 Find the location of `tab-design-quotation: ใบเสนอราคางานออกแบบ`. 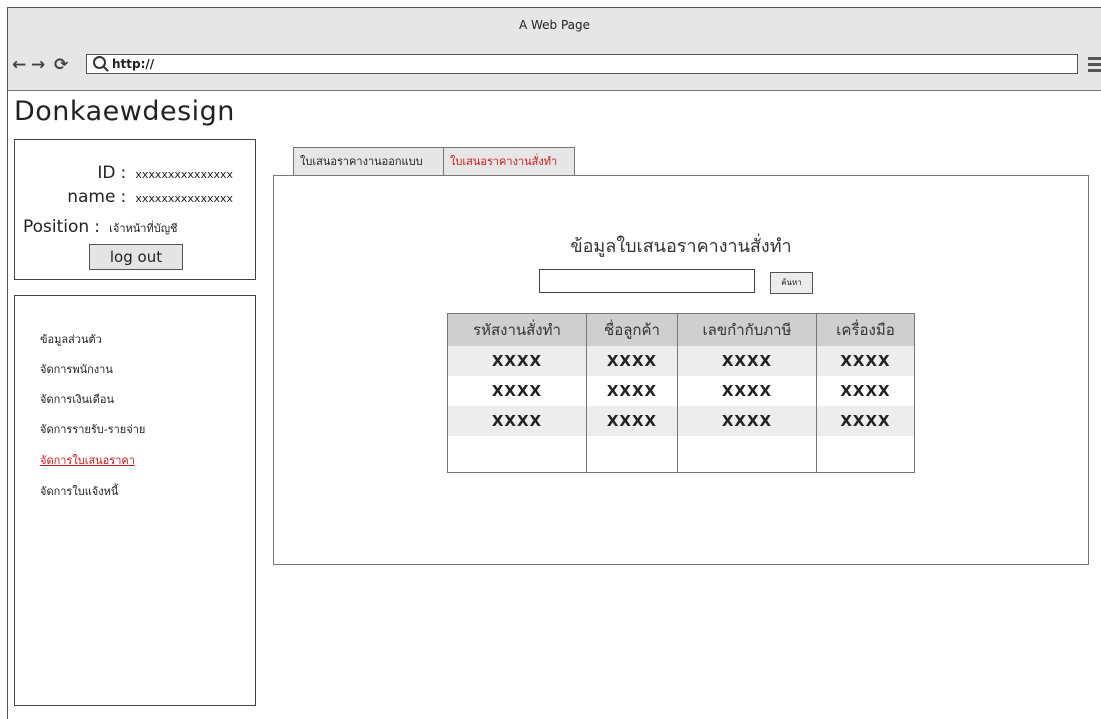

tab-design-quotation: ใบเสนอราคางานออกแบบ is located at coordinates (369, 162).